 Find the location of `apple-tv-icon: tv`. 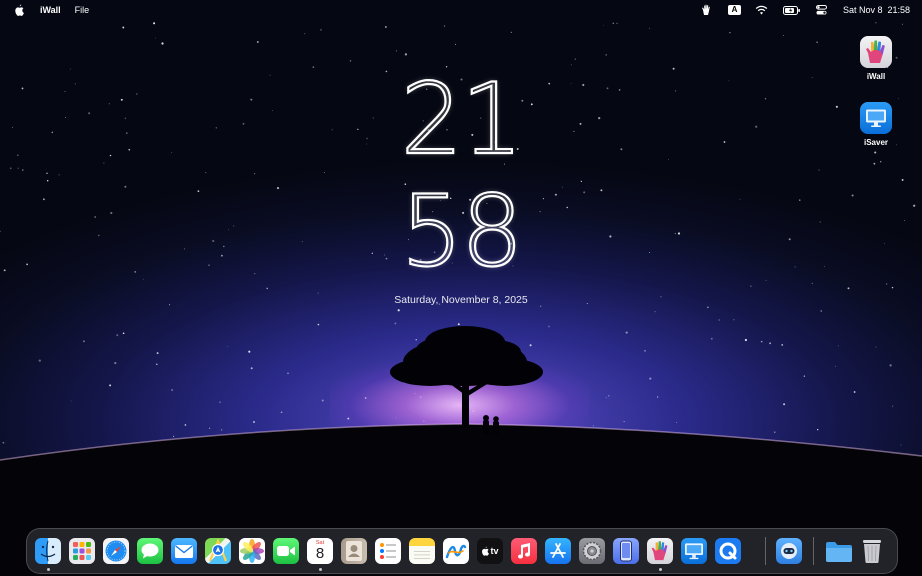

apple-tv-icon: tv is located at coordinates (490, 551).